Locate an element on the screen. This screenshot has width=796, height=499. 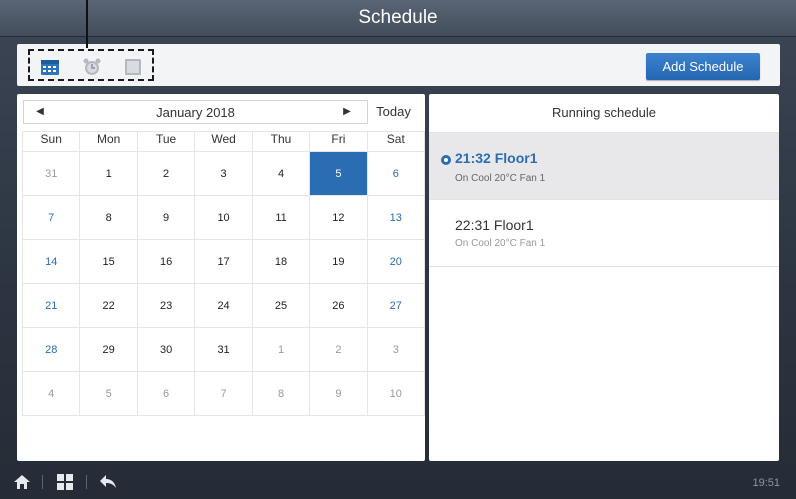
title-bar: Schedule is located at coordinates (398, 18).